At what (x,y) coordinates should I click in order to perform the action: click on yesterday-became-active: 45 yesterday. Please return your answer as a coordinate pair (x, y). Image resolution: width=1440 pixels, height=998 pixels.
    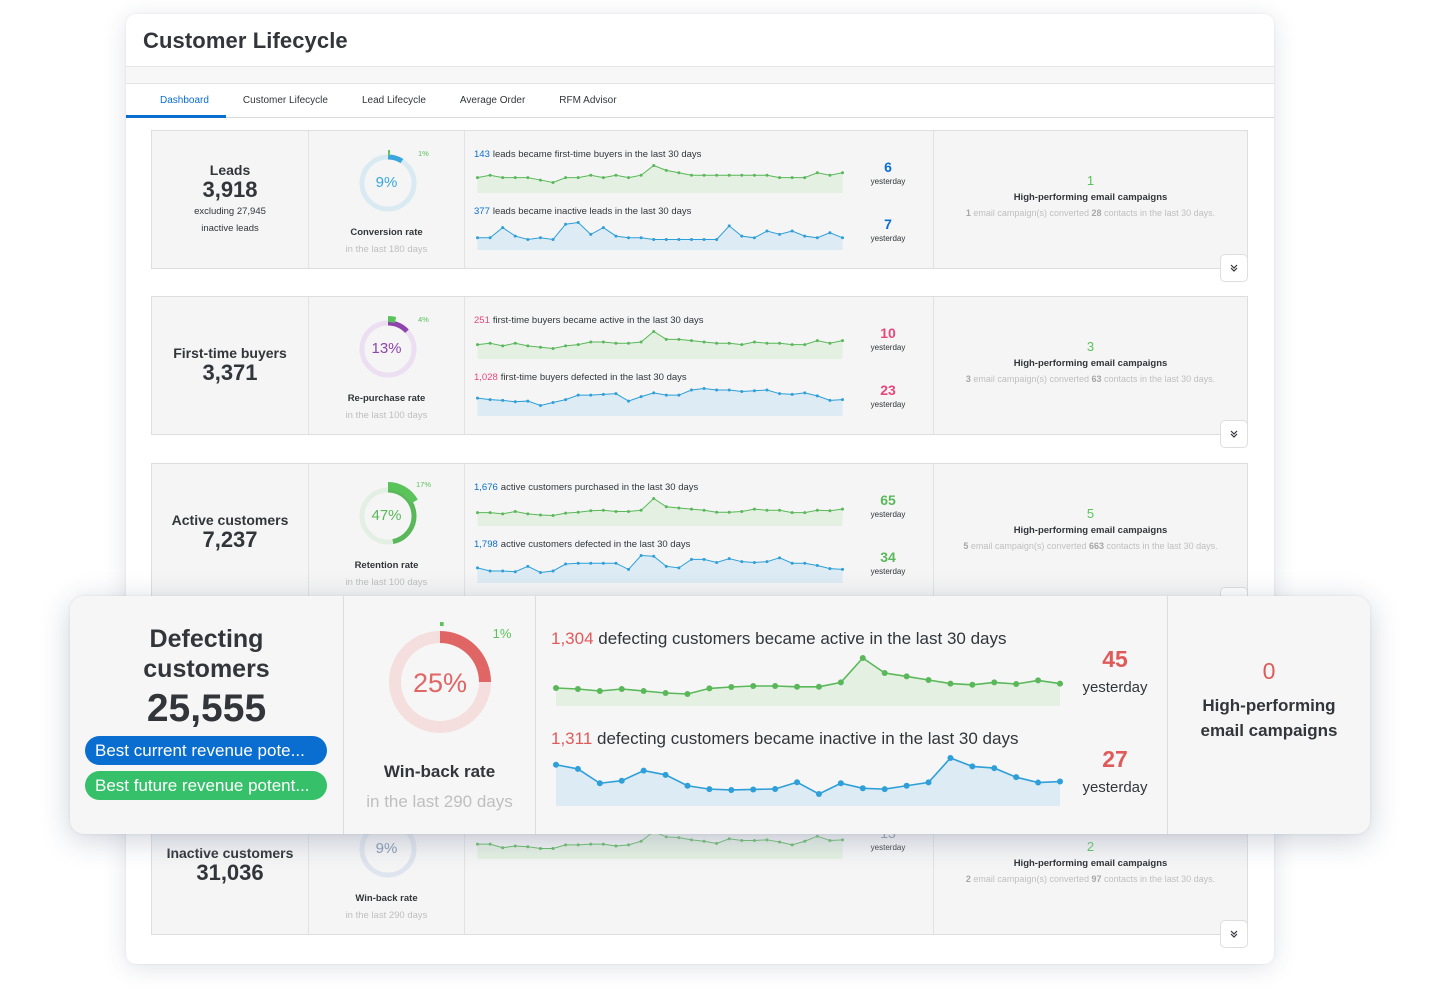
    Looking at the image, I should click on (1115, 671).